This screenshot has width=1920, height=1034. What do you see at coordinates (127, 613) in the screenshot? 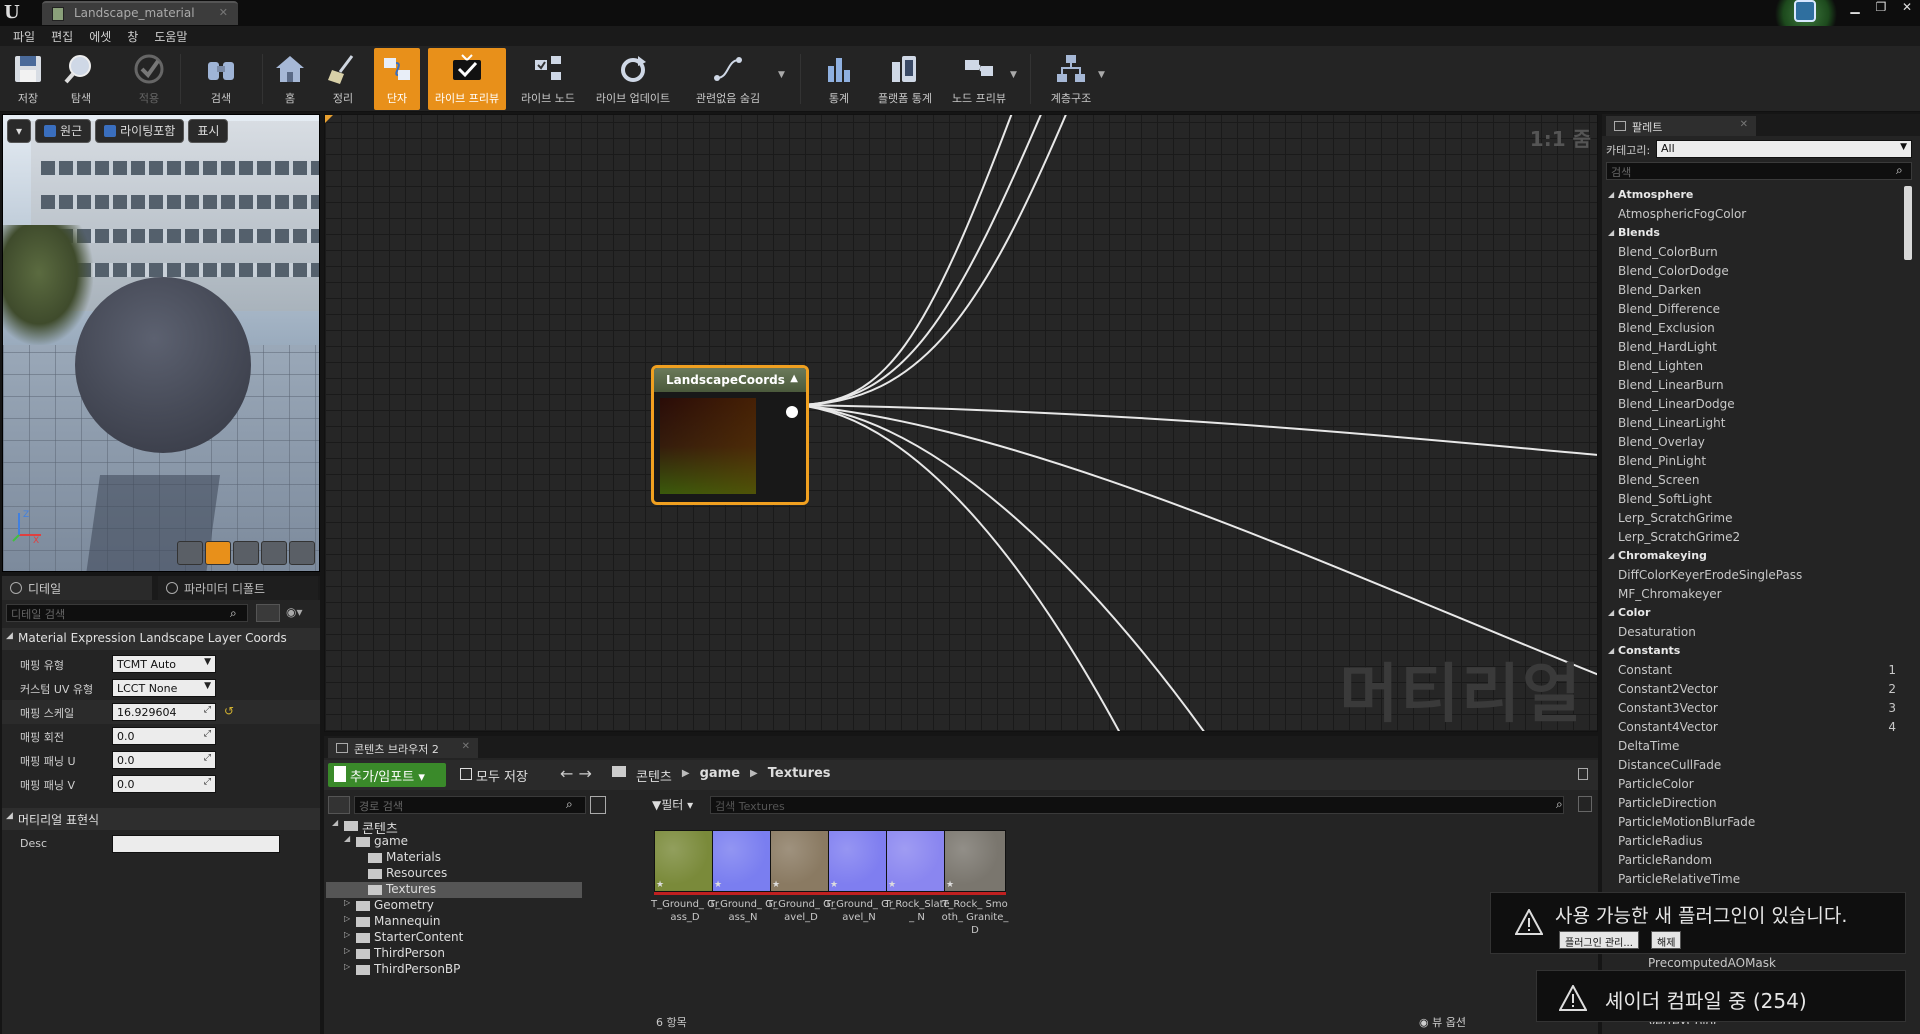
I see `details-search-input: 디테일 검색` at bounding box center [127, 613].